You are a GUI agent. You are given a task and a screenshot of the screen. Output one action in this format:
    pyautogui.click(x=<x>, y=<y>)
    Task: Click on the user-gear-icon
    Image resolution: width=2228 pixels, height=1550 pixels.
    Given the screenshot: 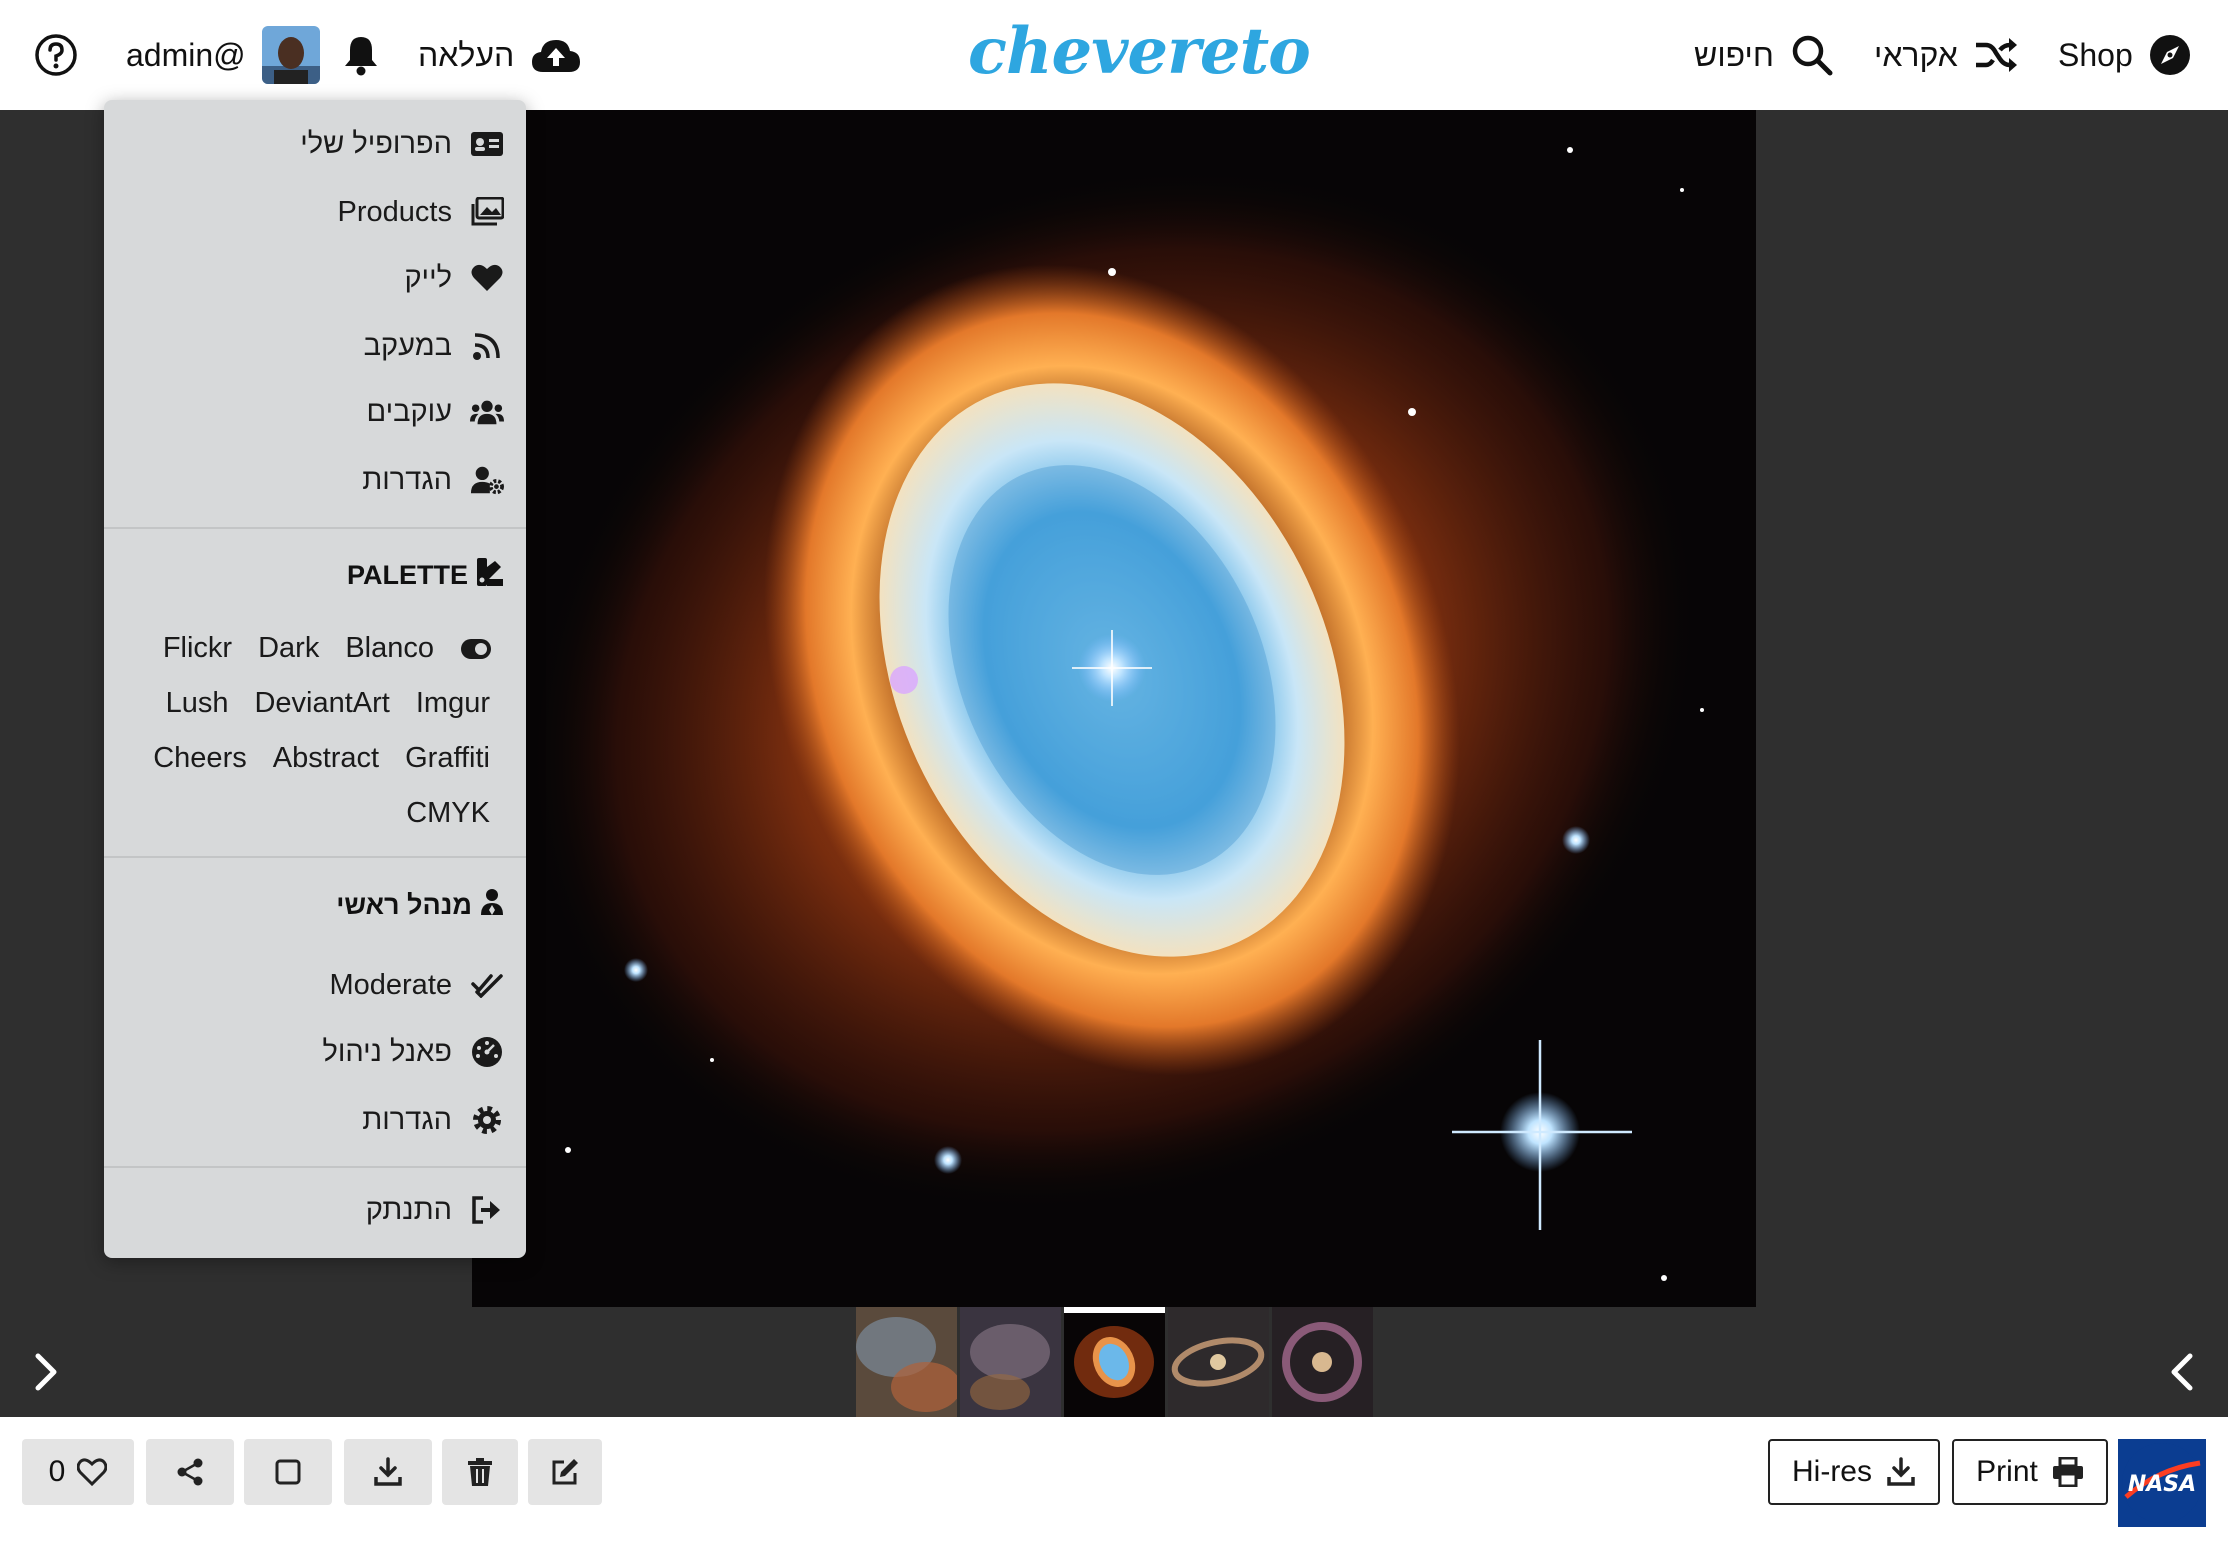 What is the action you would take?
    pyautogui.click(x=487, y=480)
    